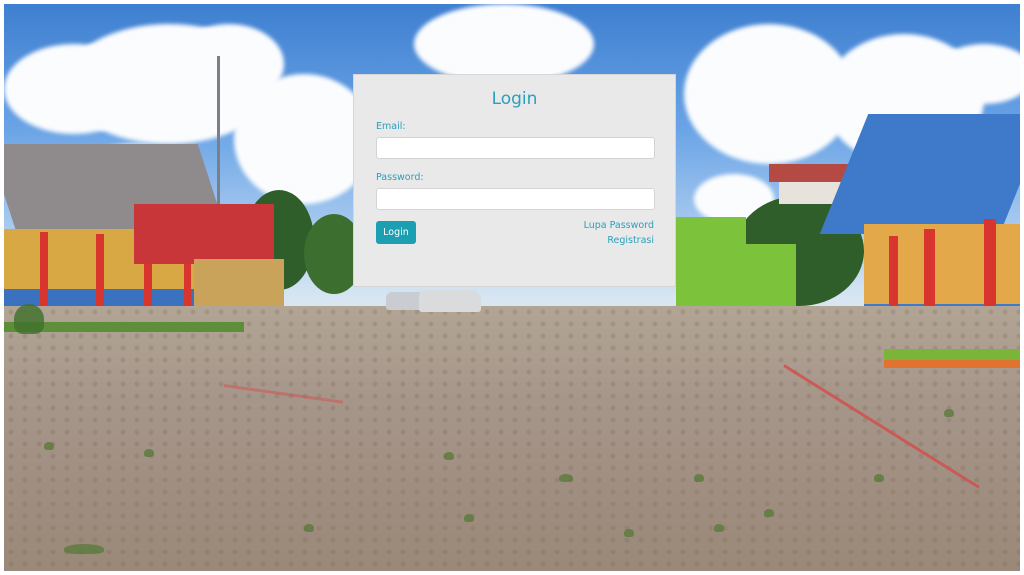  I want to click on forgot-password-link: Lupa Password, so click(619, 225).